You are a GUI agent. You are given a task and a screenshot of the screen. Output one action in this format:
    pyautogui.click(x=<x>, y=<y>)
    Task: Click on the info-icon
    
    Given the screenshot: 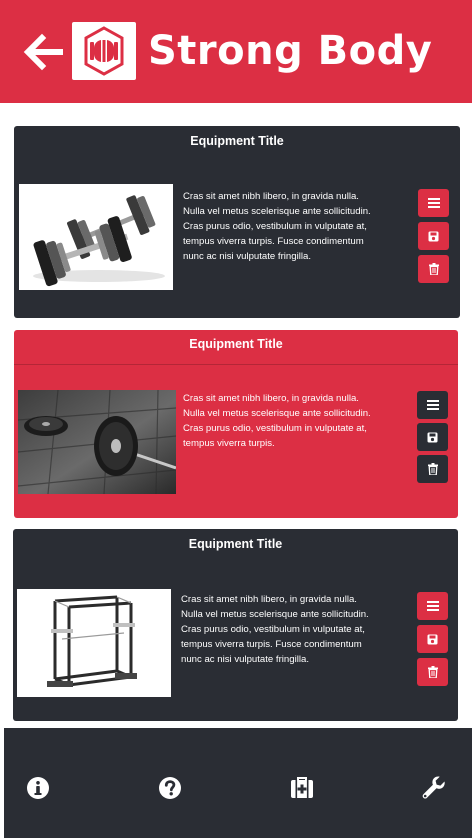 What is the action you would take?
    pyautogui.click(x=38, y=788)
    